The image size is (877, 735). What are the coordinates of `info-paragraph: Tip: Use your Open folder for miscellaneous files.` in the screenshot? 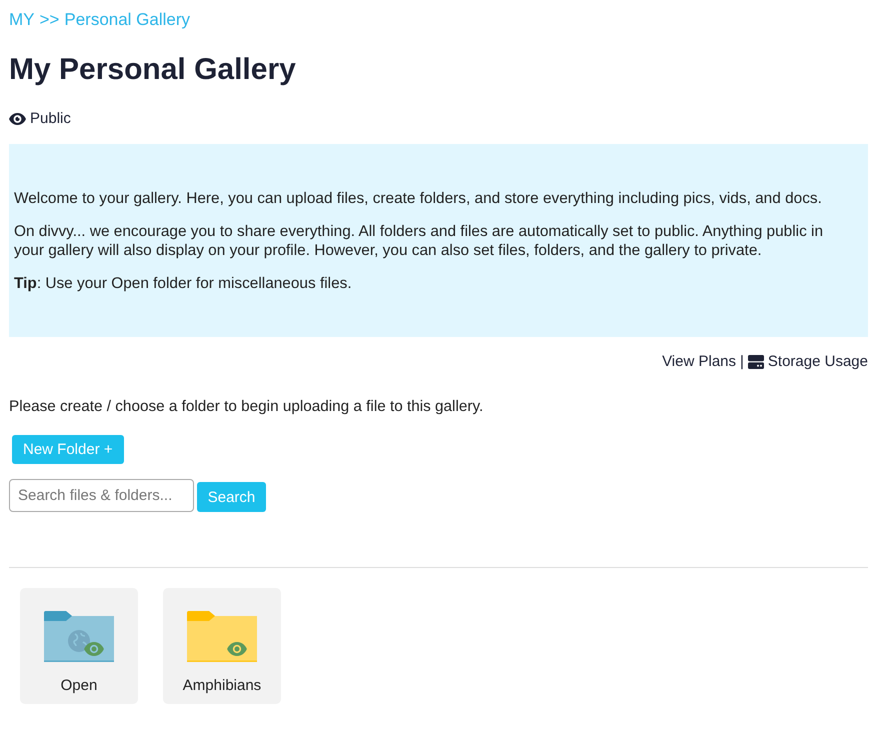 It's located at (183, 283).